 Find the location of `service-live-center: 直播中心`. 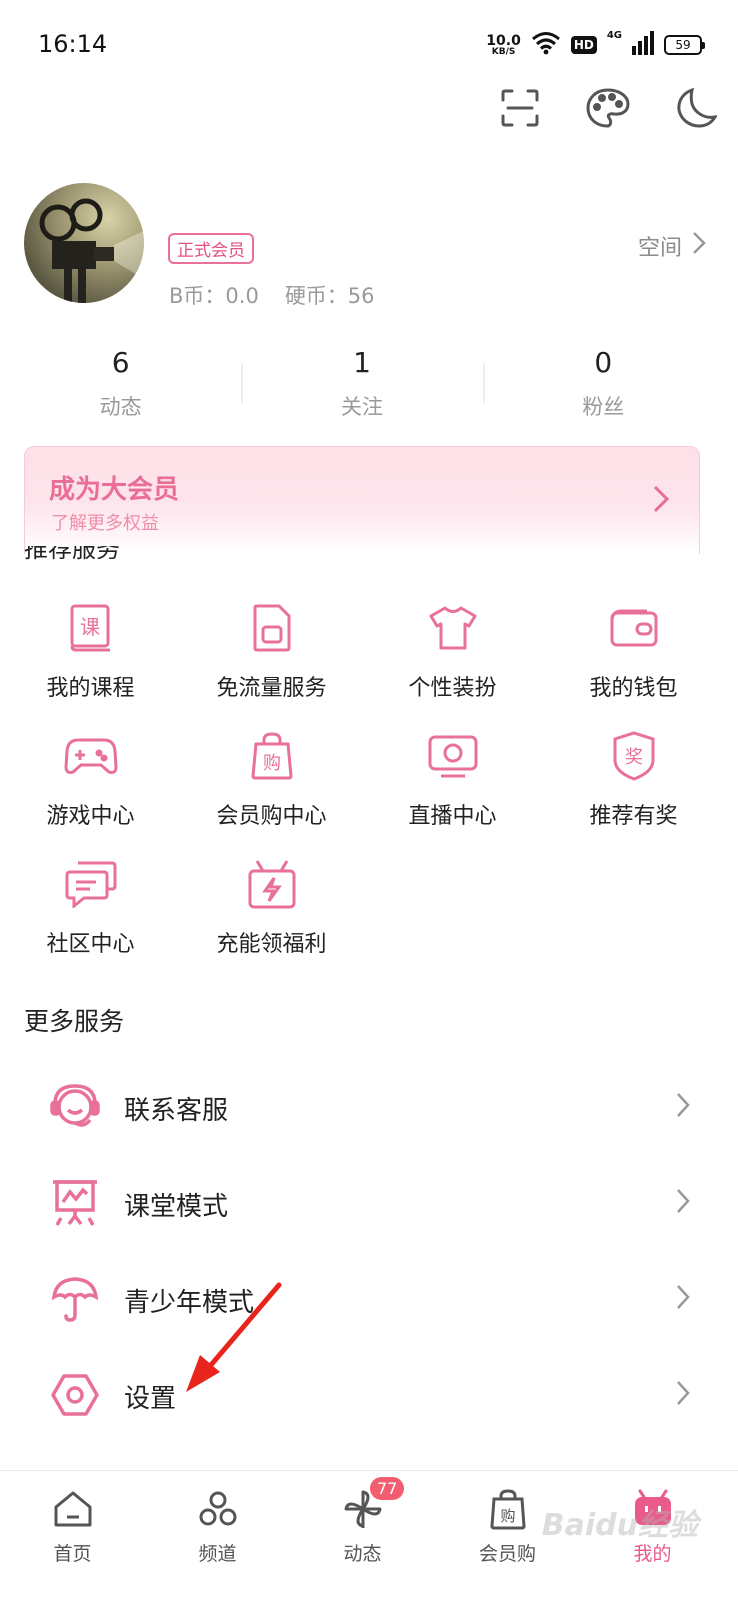

service-live-center: 直播中心 is located at coordinates (452, 783).